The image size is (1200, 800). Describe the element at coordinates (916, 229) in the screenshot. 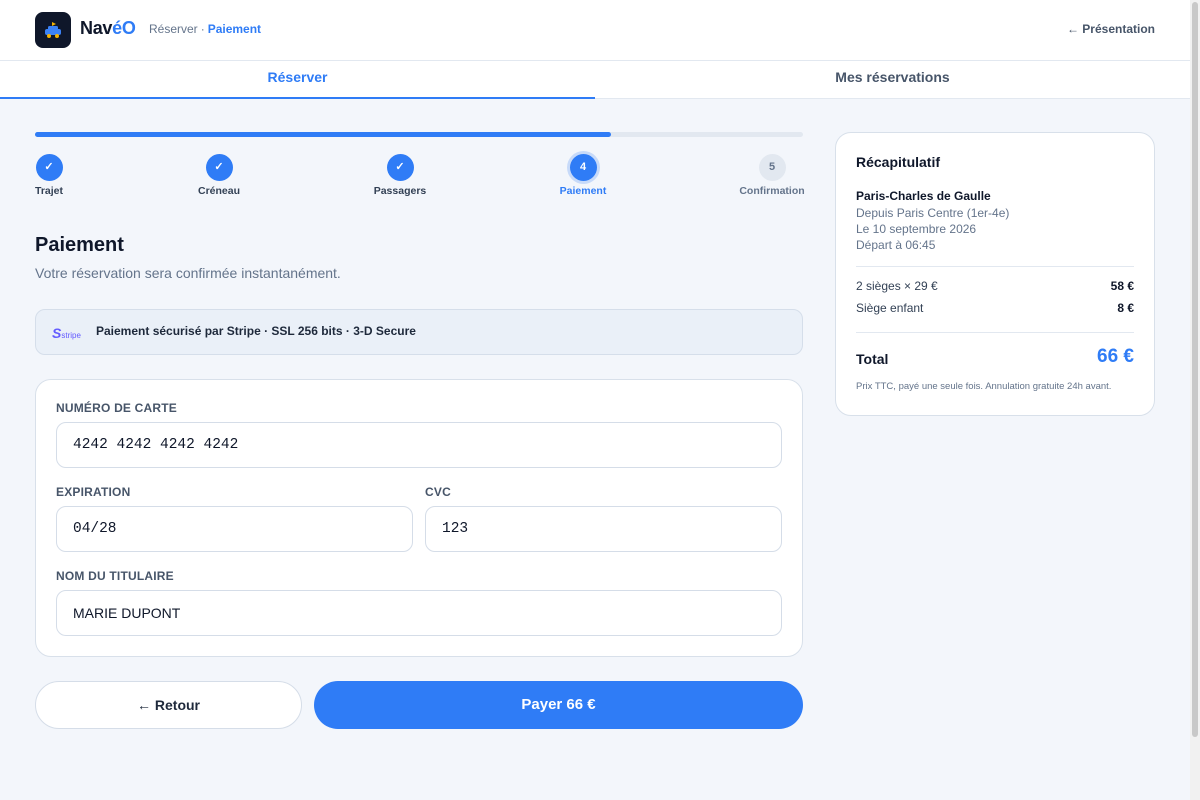

I see `summary-date: Le 10 septembre 2026` at that location.